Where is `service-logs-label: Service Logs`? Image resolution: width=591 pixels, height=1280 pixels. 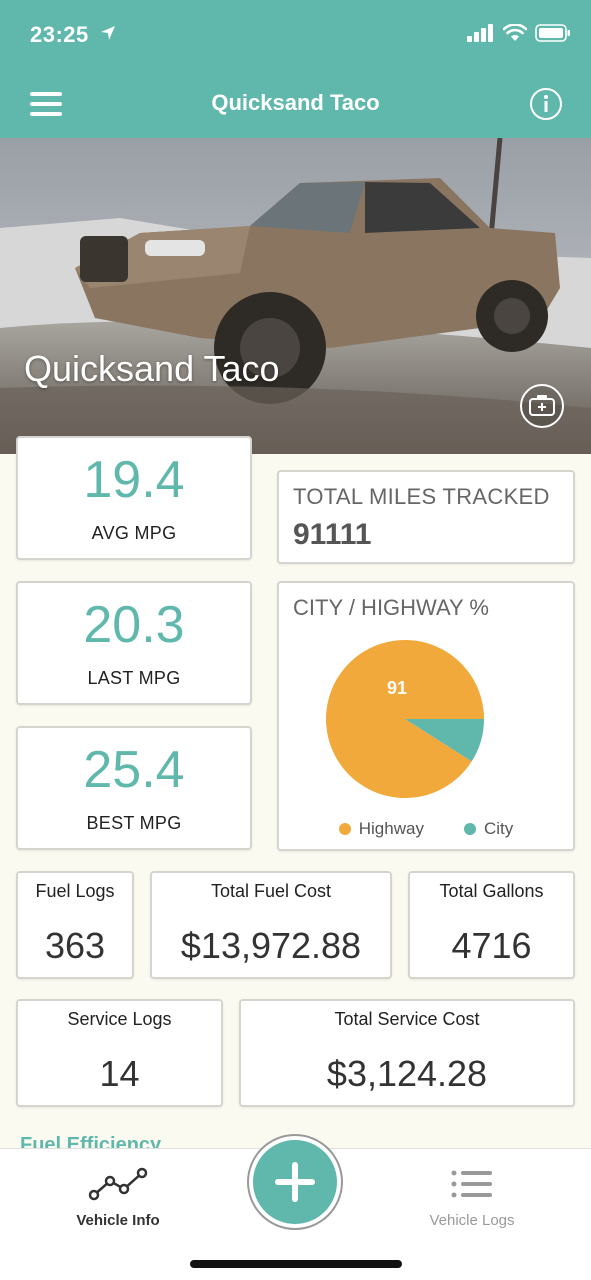 service-logs-label: Service Logs is located at coordinates (119, 1019).